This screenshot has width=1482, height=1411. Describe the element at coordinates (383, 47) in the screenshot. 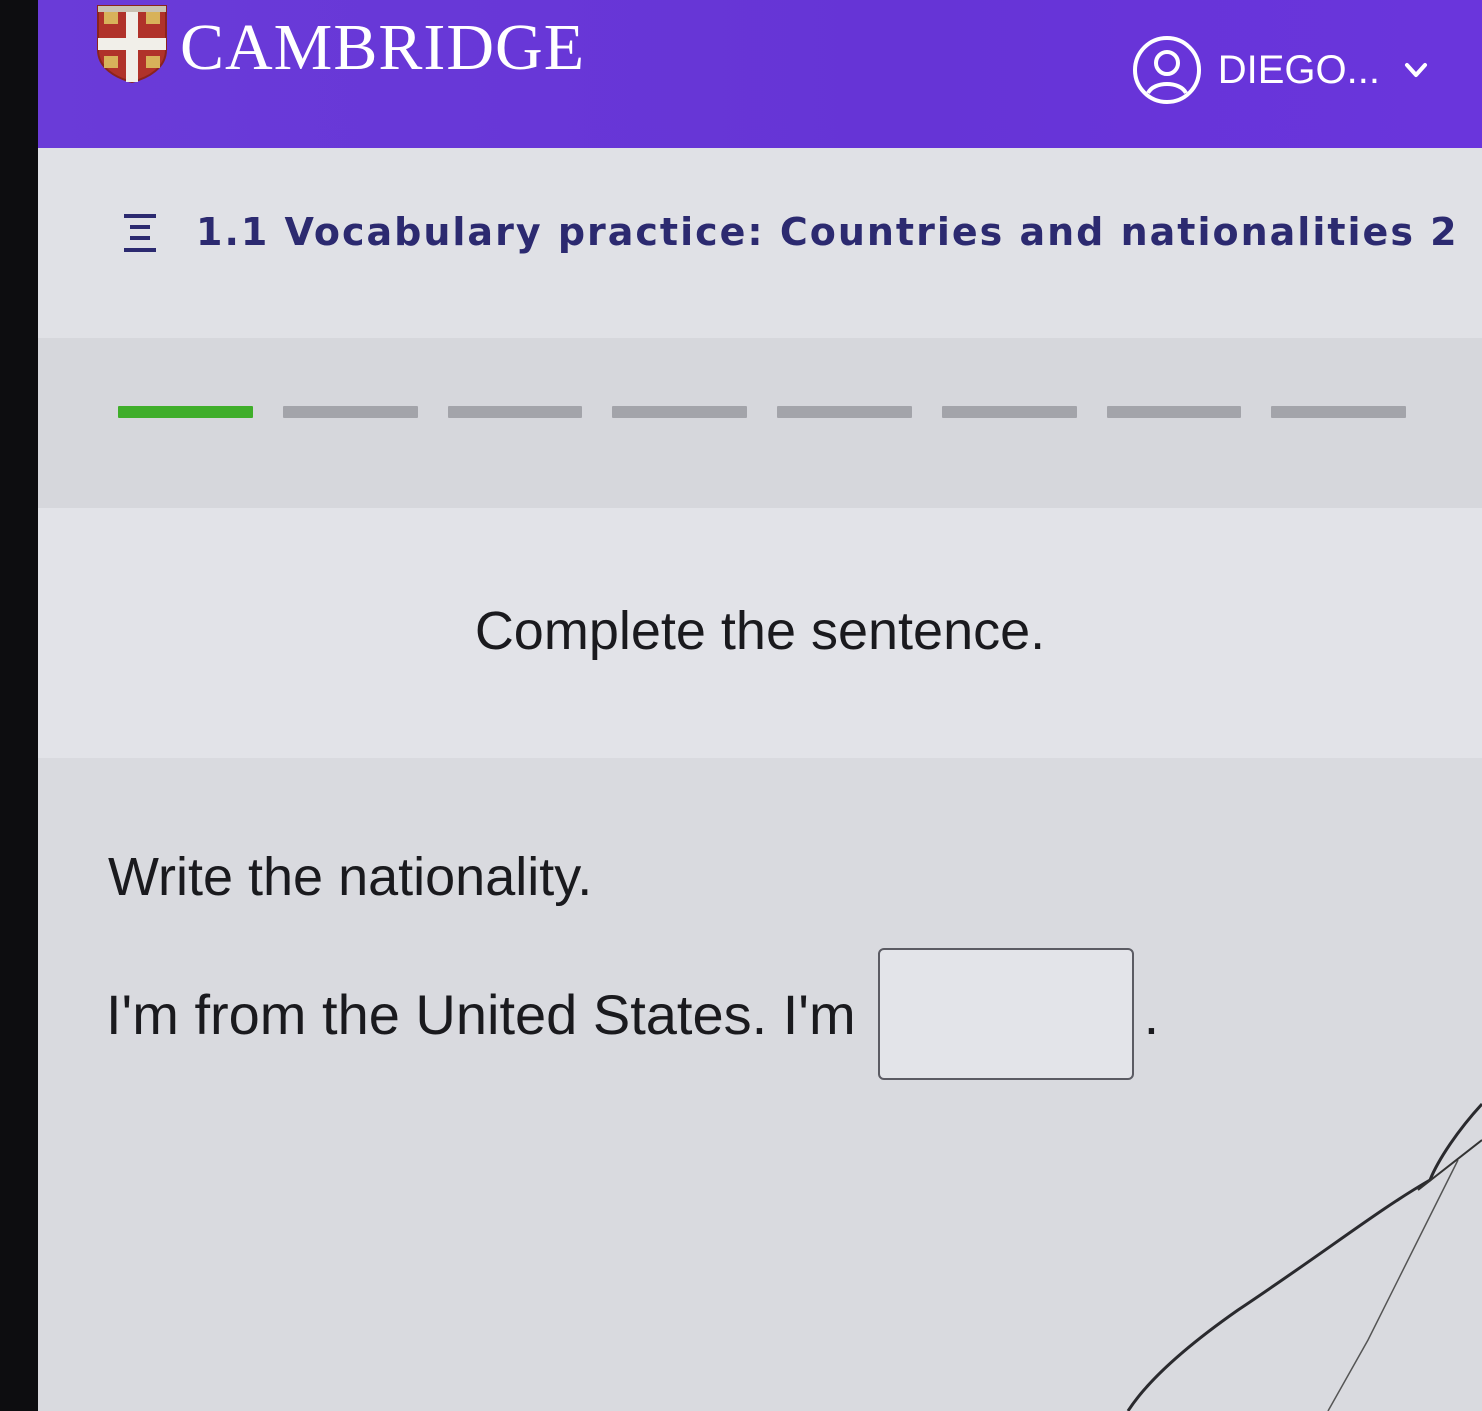

I see `brand-name: CAMBRIDGE` at that location.